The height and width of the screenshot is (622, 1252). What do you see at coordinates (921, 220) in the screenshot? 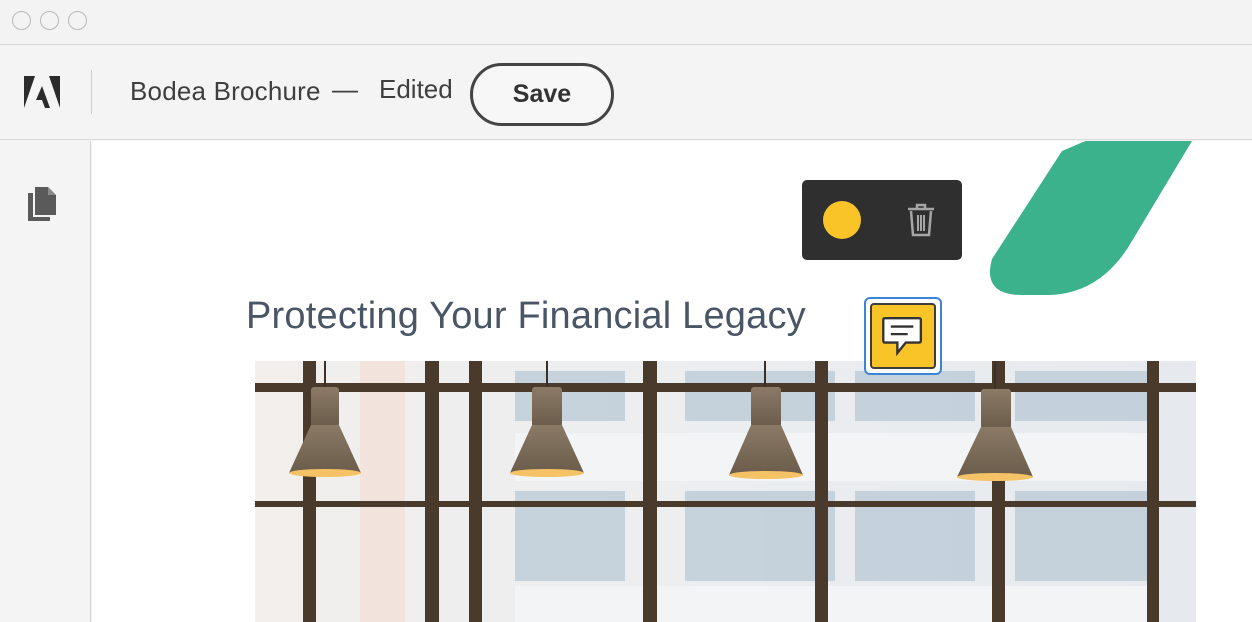
I see `trash-icon` at bounding box center [921, 220].